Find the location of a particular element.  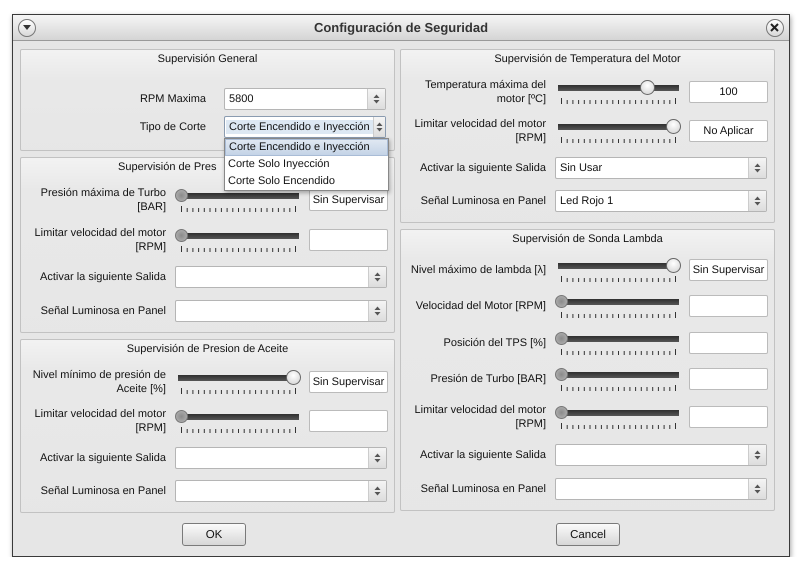

dropdown: Sin Usar is located at coordinates (661, 167).